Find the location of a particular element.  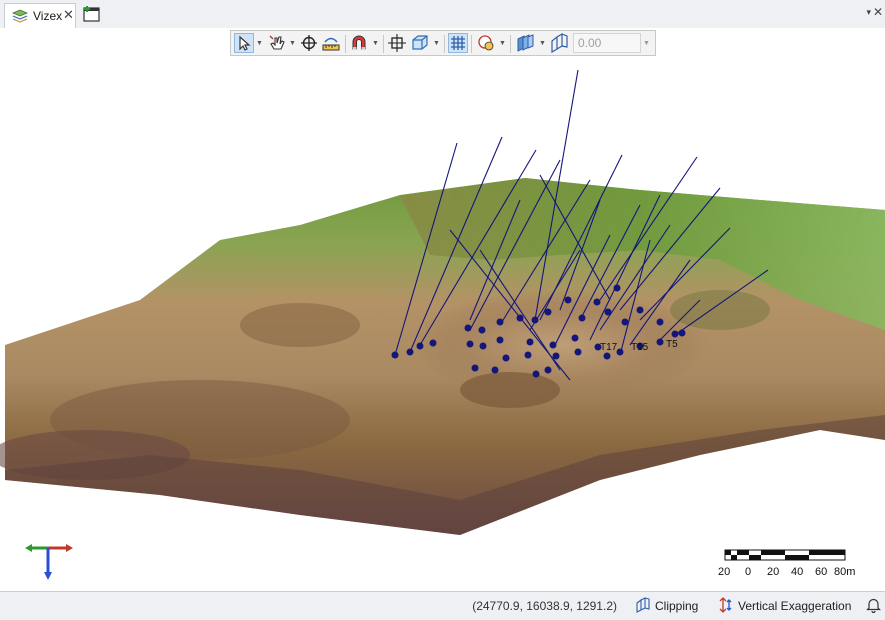

box-view-button is located at coordinates (420, 43).